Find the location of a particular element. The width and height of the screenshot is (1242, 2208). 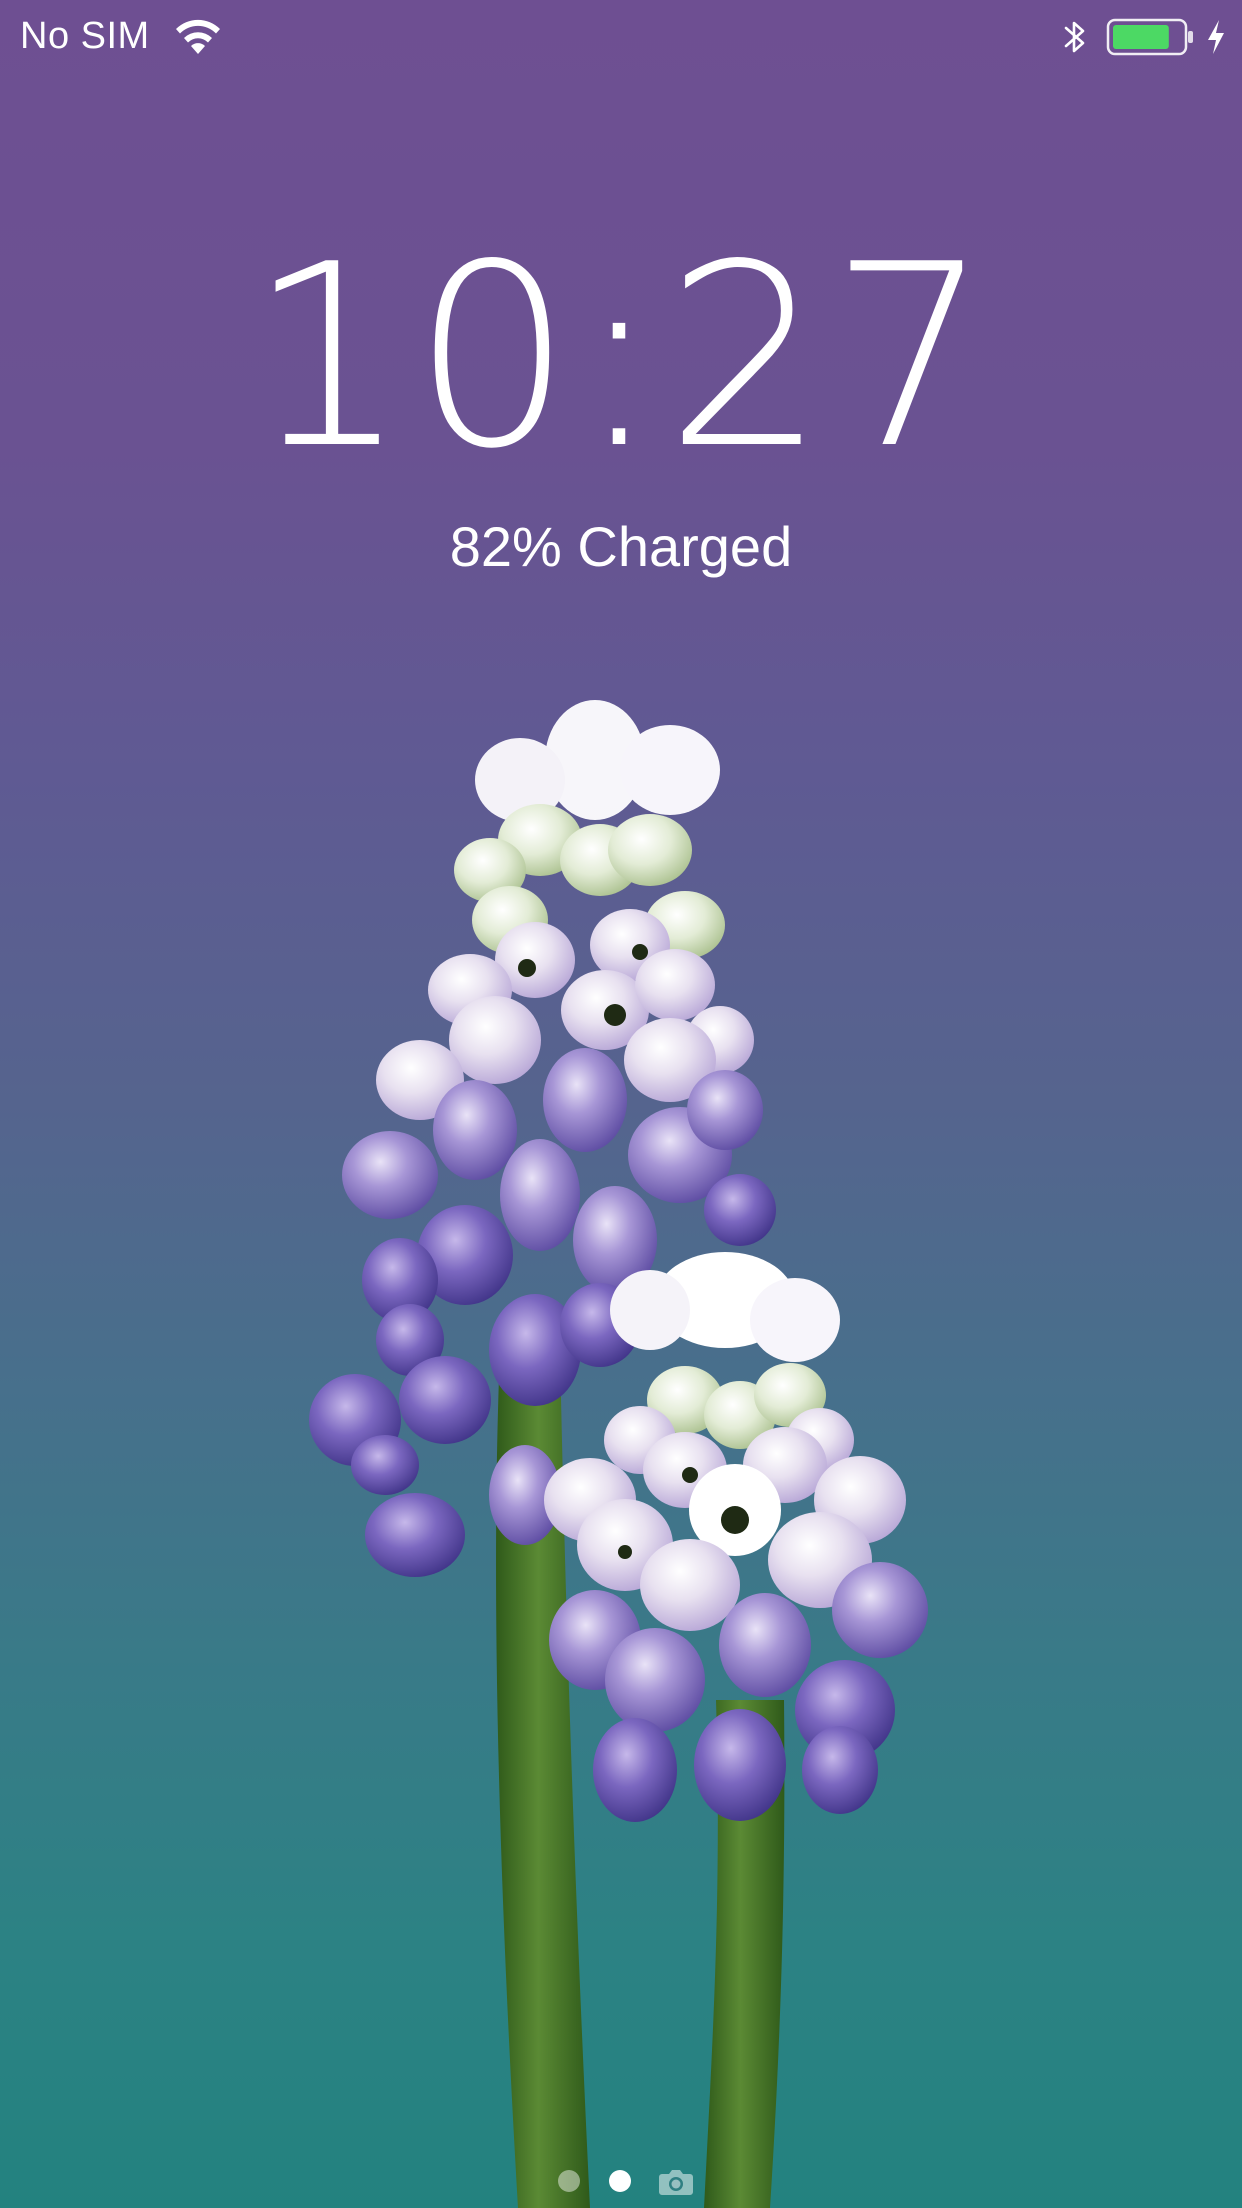

carrier-label: No SIM is located at coordinates (85, 36).